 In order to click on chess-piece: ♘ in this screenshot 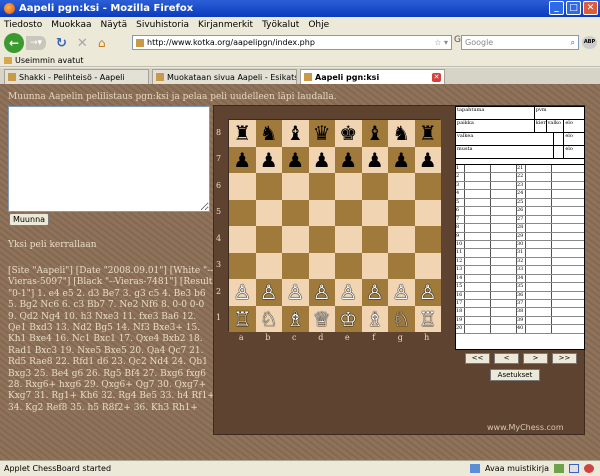, I will do `click(401, 319)`.